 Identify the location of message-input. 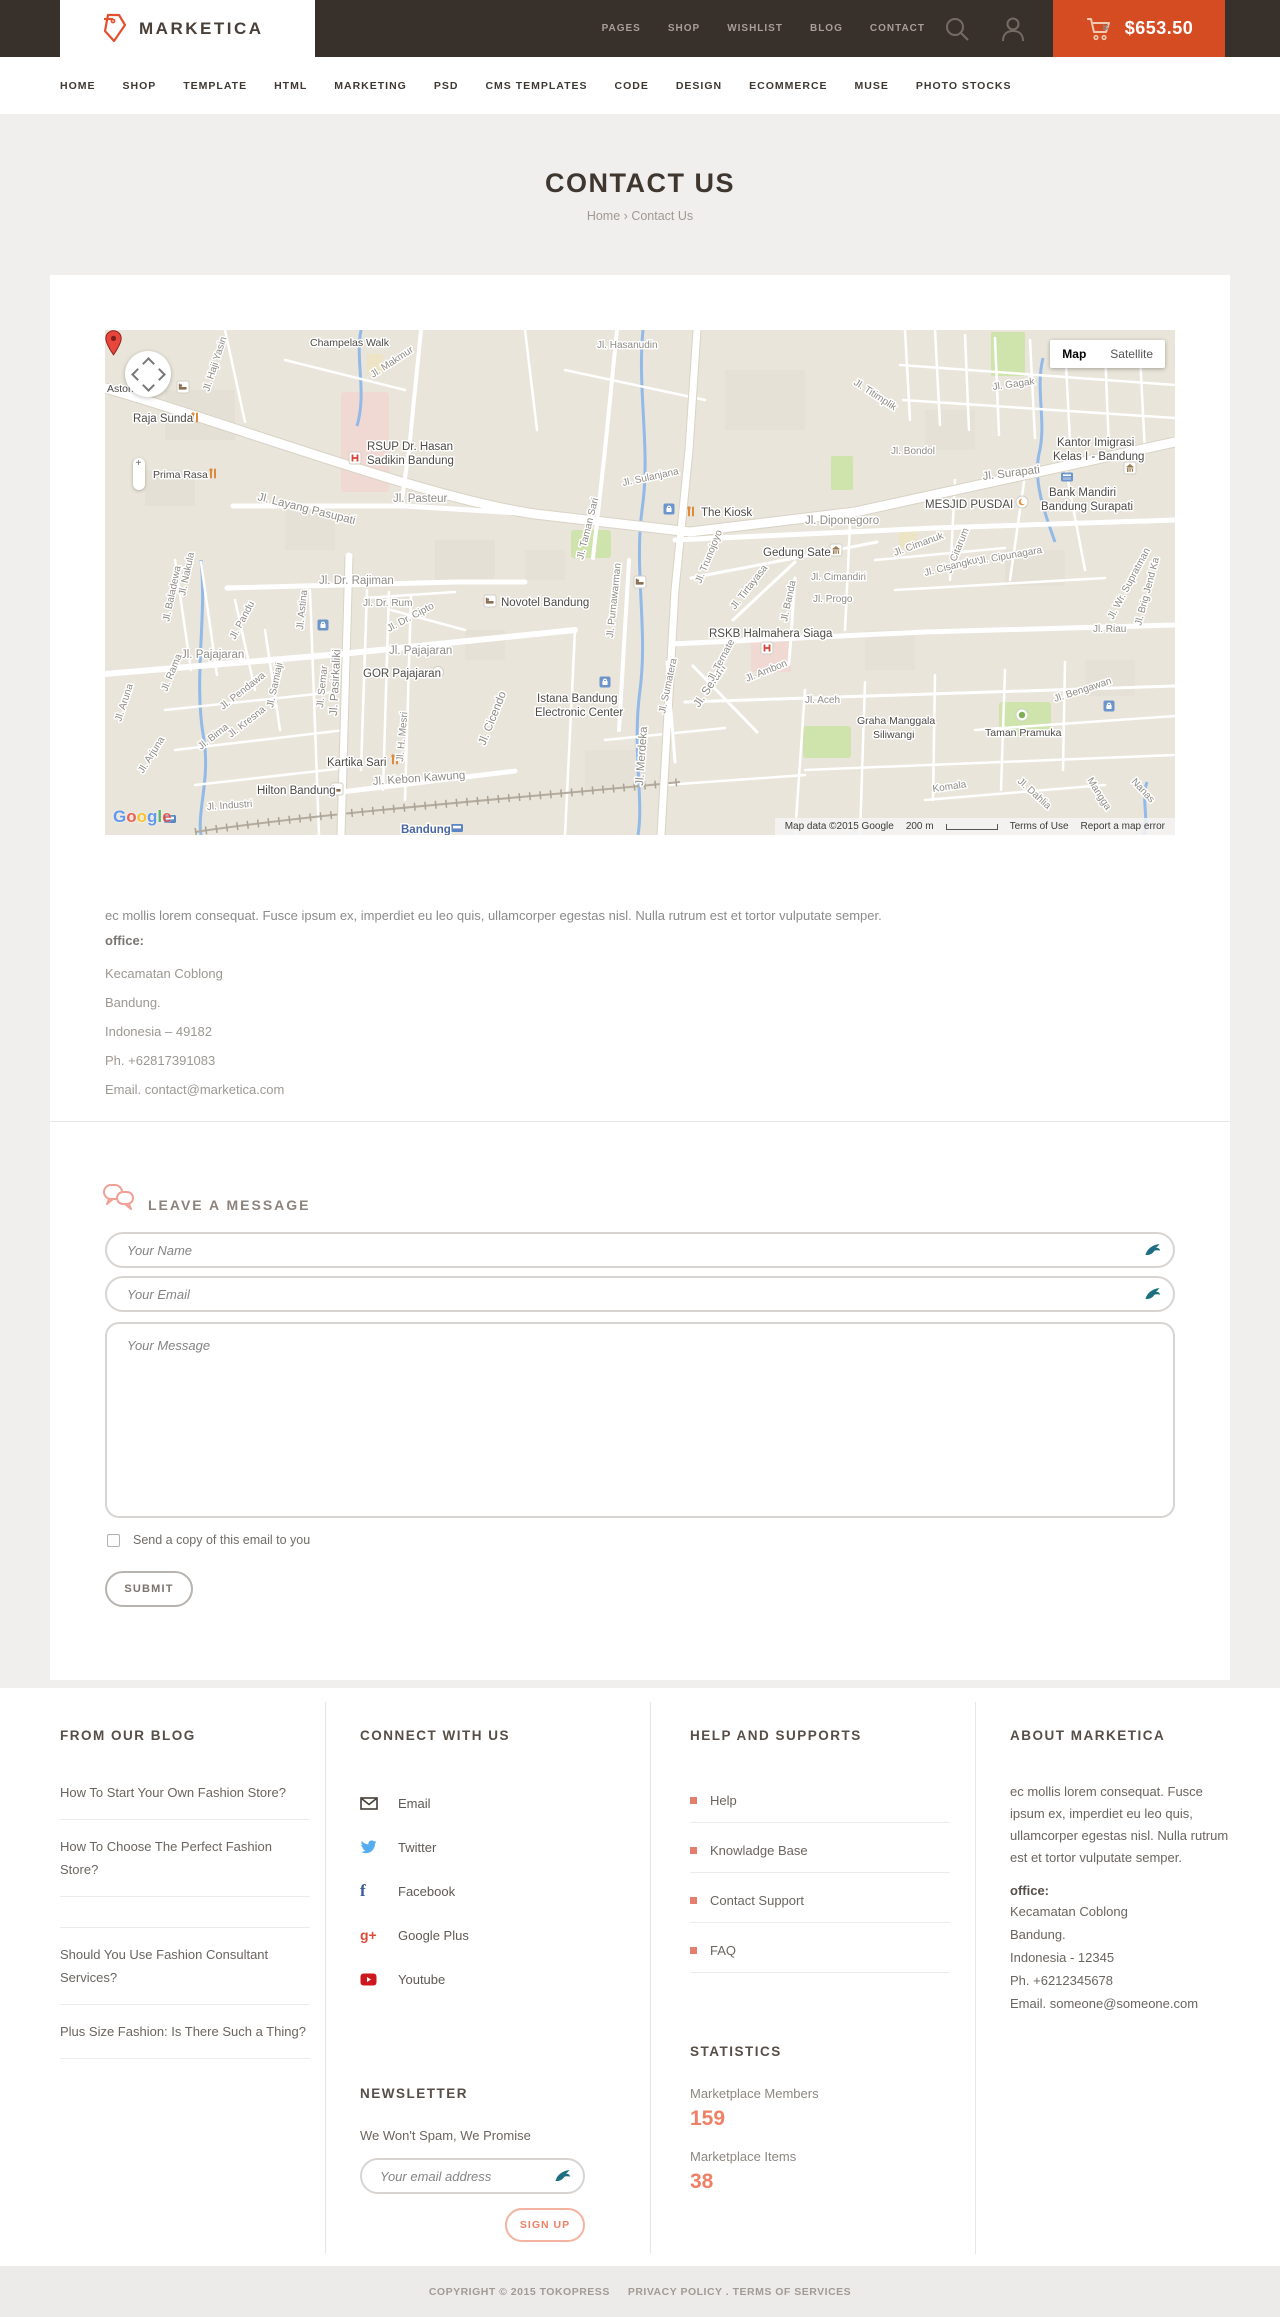
(640, 1420).